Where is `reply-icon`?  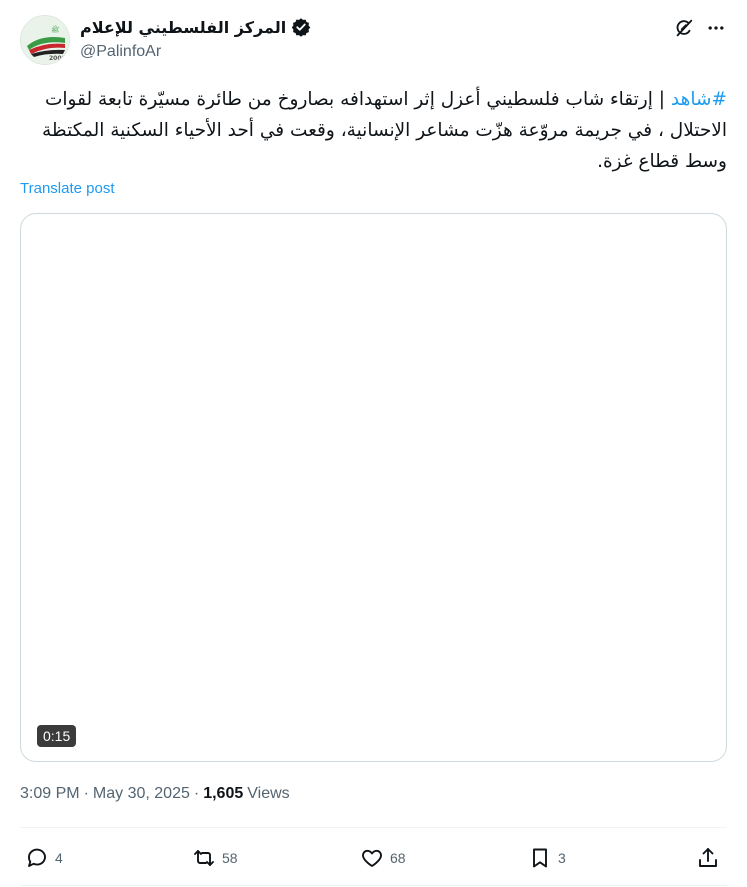
reply-icon is located at coordinates (37, 857).